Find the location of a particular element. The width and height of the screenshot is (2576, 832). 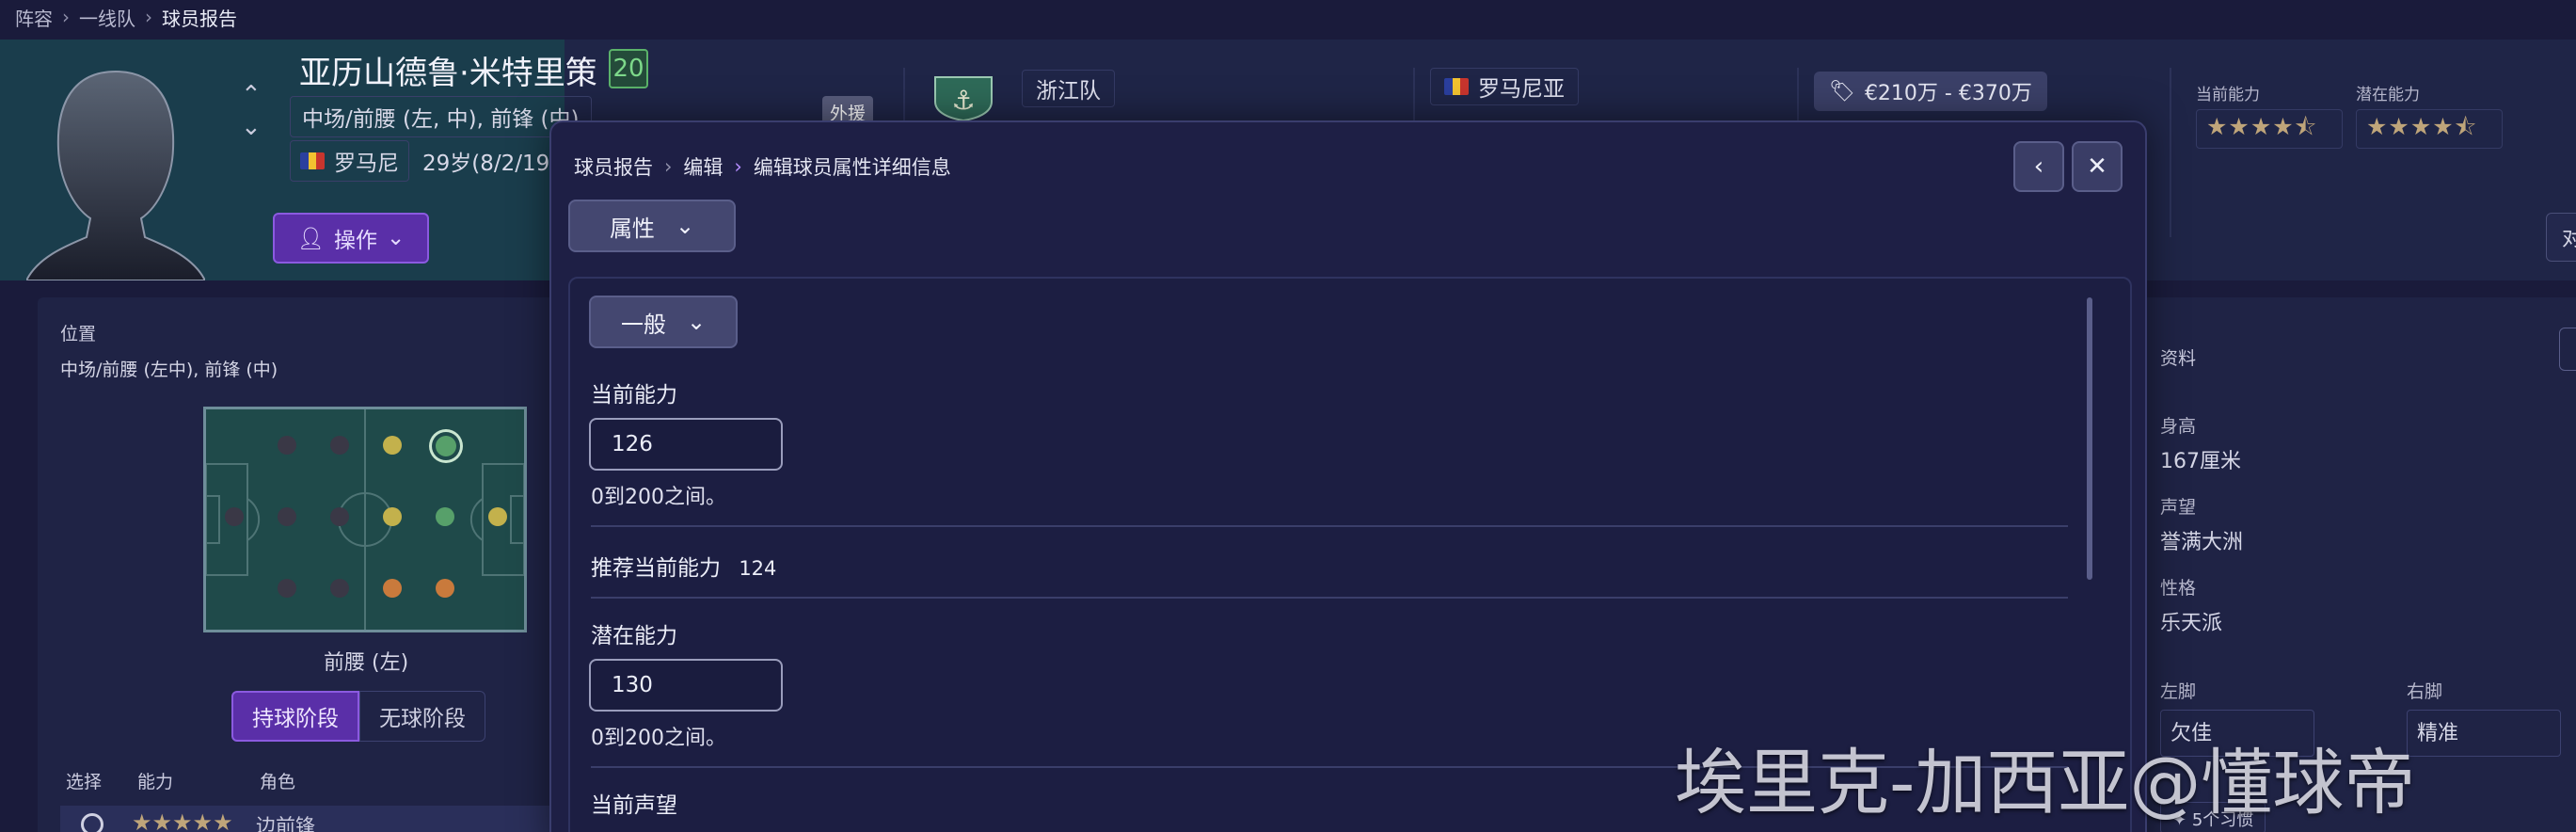

compare-button: 对 is located at coordinates (2561, 237).